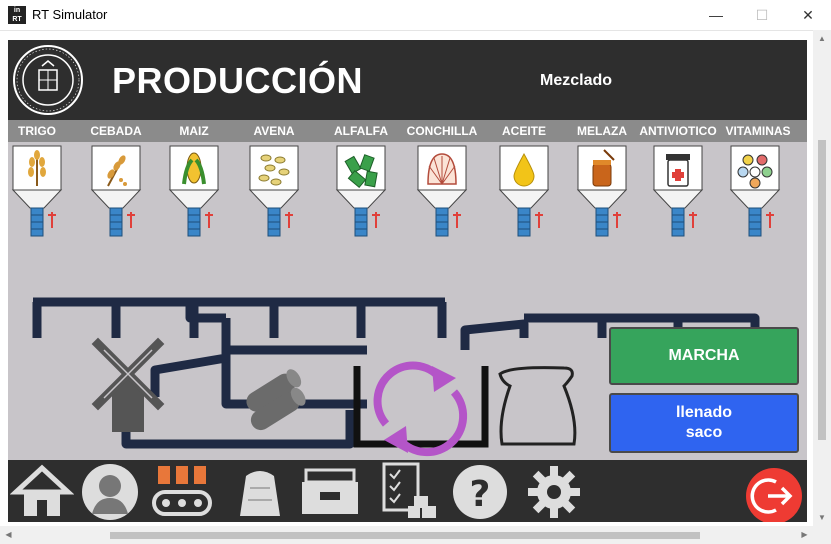  Describe the element at coordinates (116, 131) in the screenshot. I see `label-cebada: CEBADA` at that location.